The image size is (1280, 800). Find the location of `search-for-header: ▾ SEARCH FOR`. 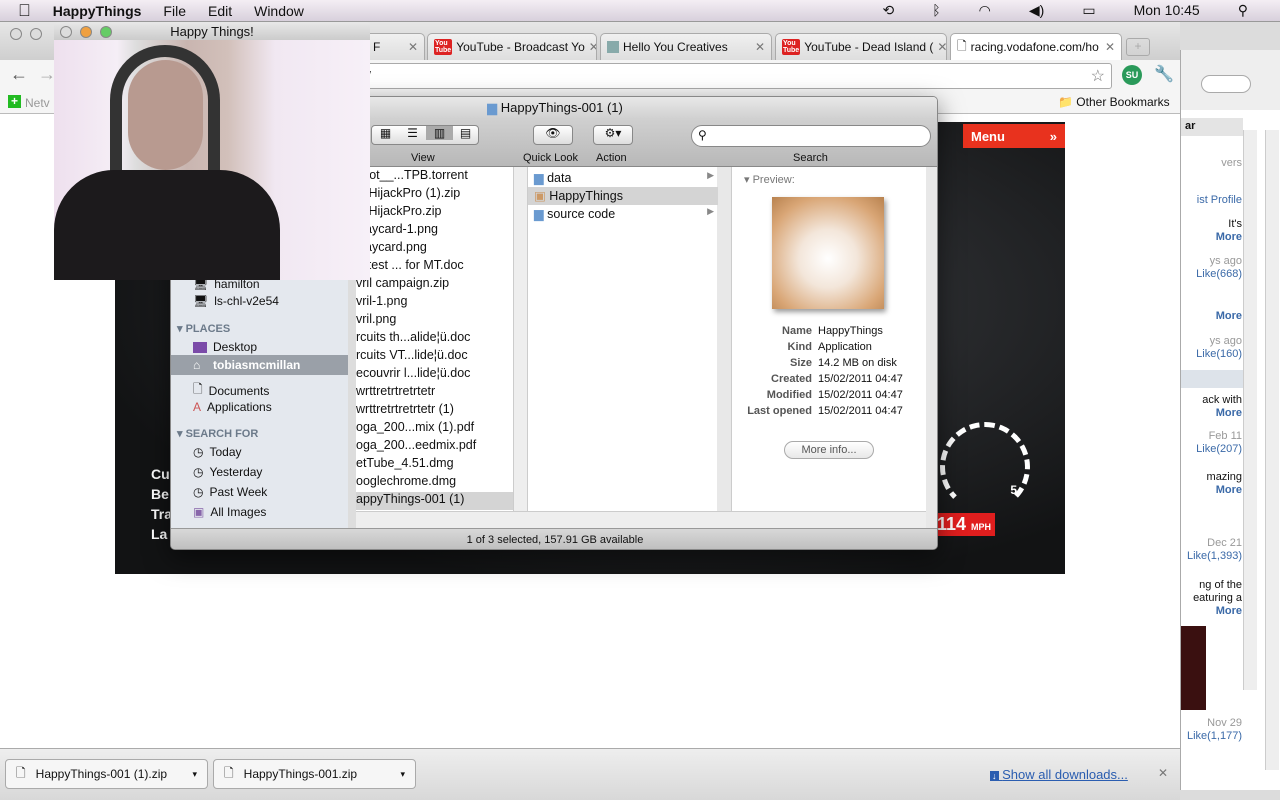

search-for-header: ▾ SEARCH FOR is located at coordinates (217, 433).